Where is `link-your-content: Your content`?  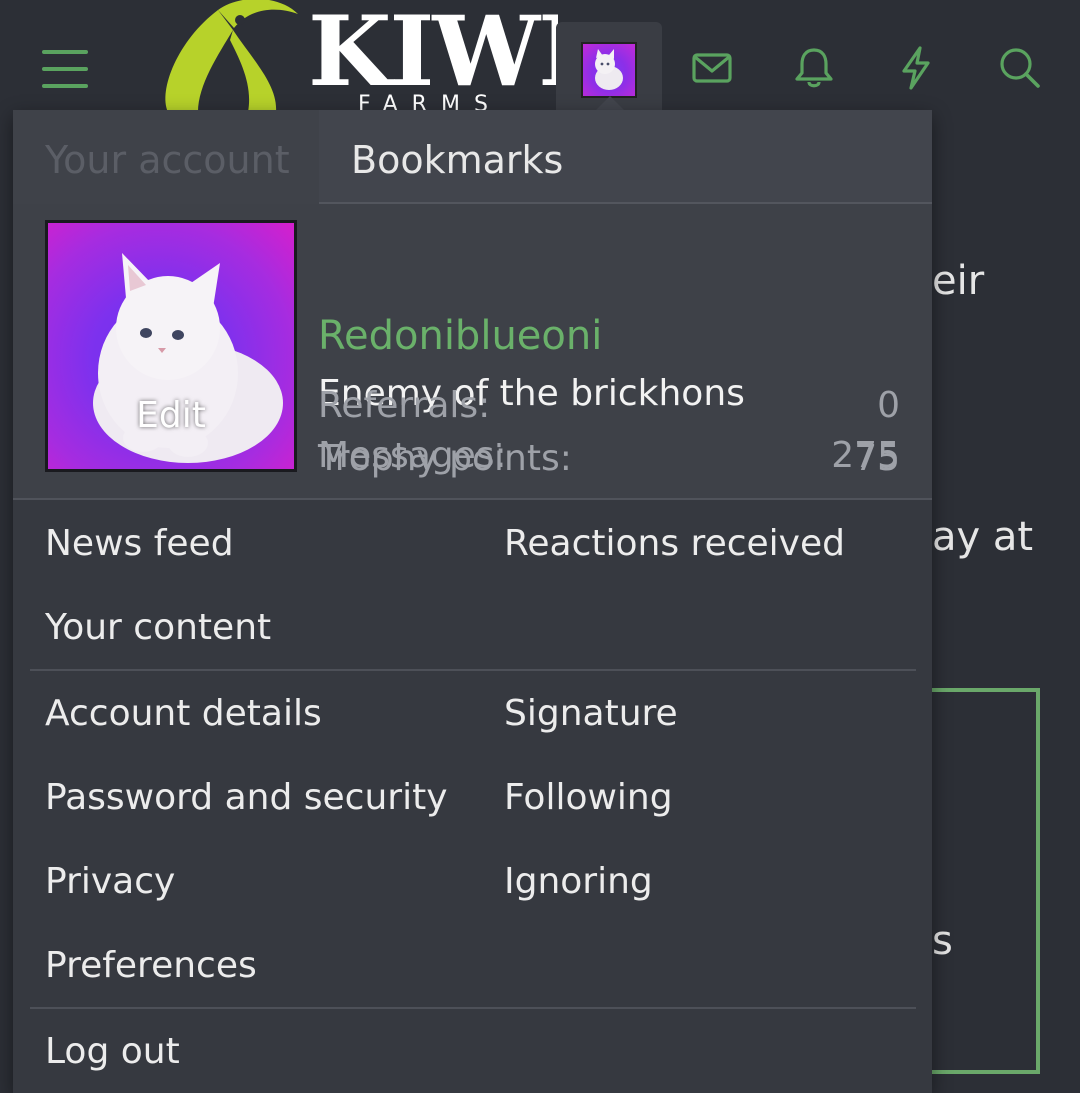
link-your-content: Your content is located at coordinates (158, 628).